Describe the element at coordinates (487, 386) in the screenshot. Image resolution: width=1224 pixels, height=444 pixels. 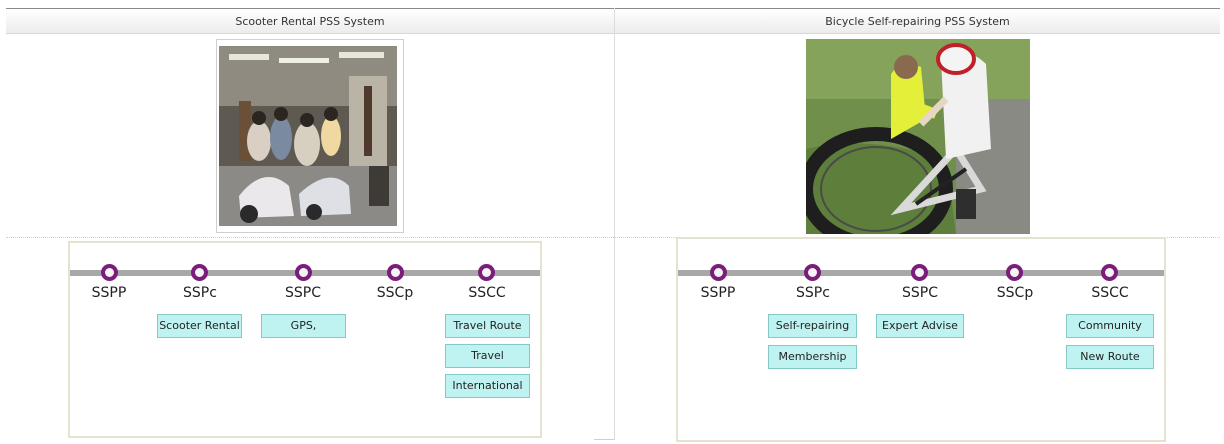
I see `tag-international: International` at that location.